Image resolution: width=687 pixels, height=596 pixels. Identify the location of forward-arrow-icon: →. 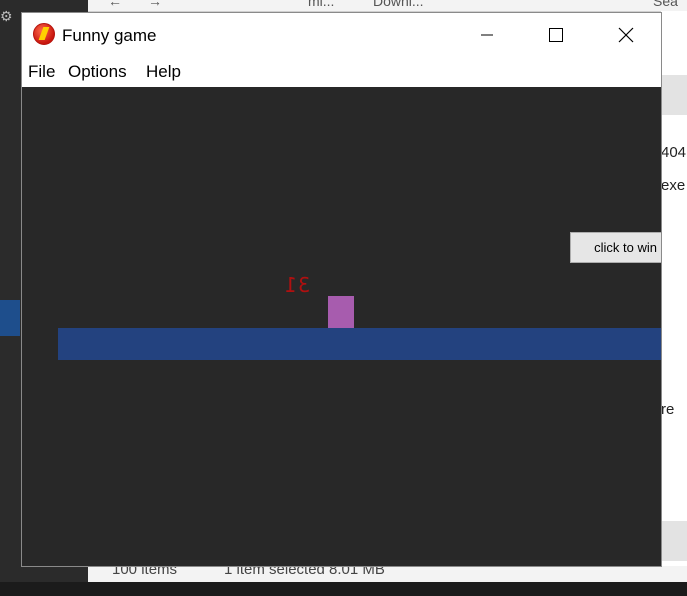
(155, 4).